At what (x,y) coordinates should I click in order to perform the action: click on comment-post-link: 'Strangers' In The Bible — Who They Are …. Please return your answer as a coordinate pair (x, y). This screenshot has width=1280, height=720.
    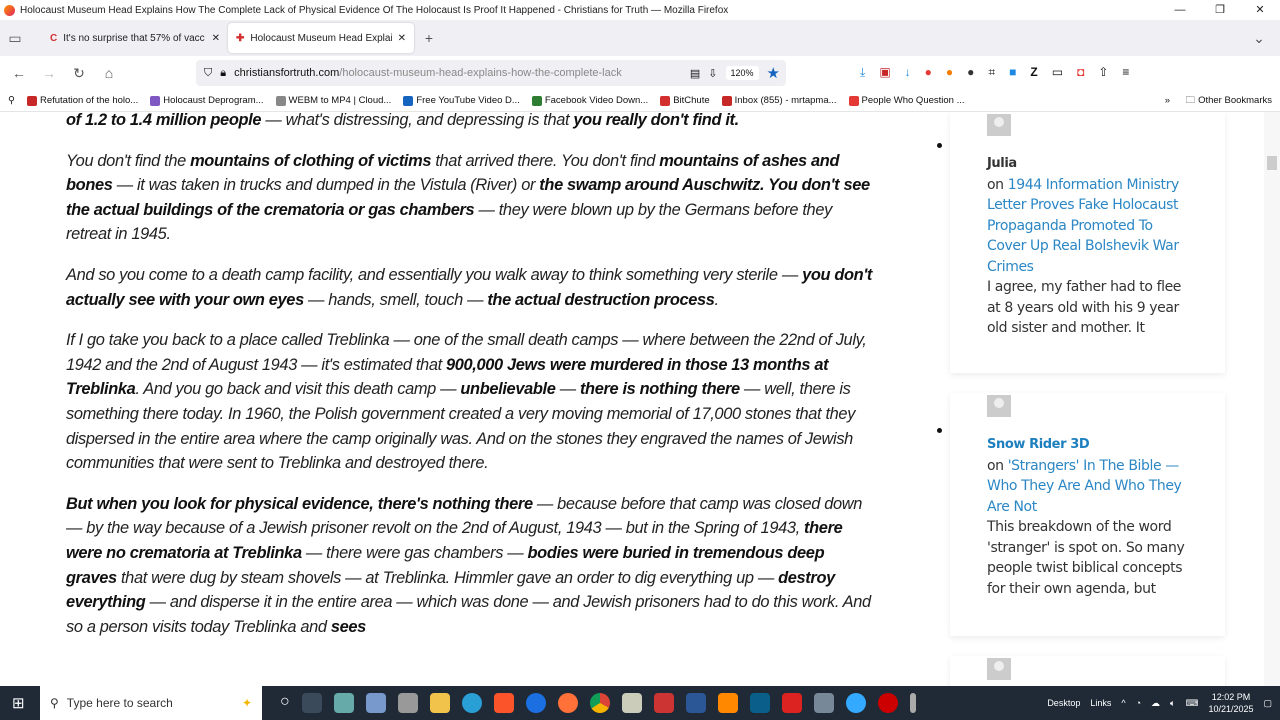
    Looking at the image, I should click on (1084, 486).